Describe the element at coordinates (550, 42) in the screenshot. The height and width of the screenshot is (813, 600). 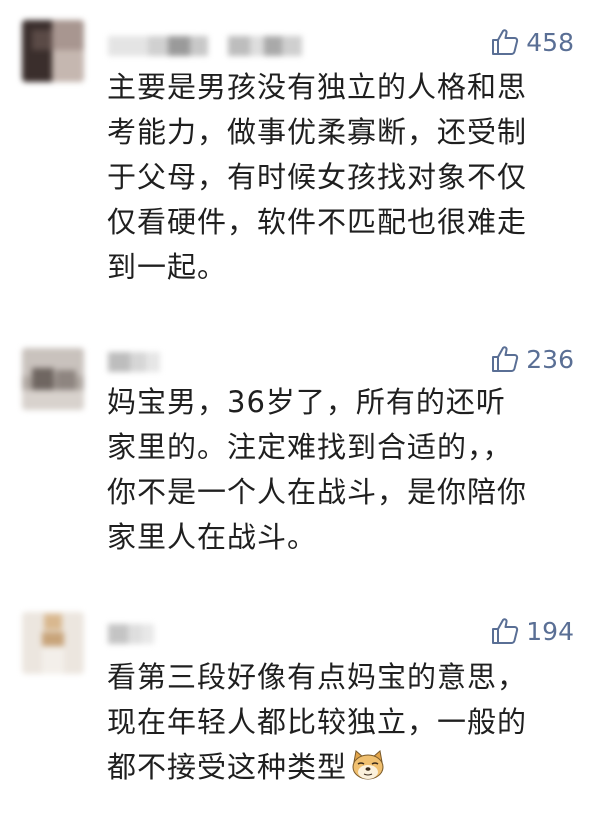
I see `like-count: 458` at that location.